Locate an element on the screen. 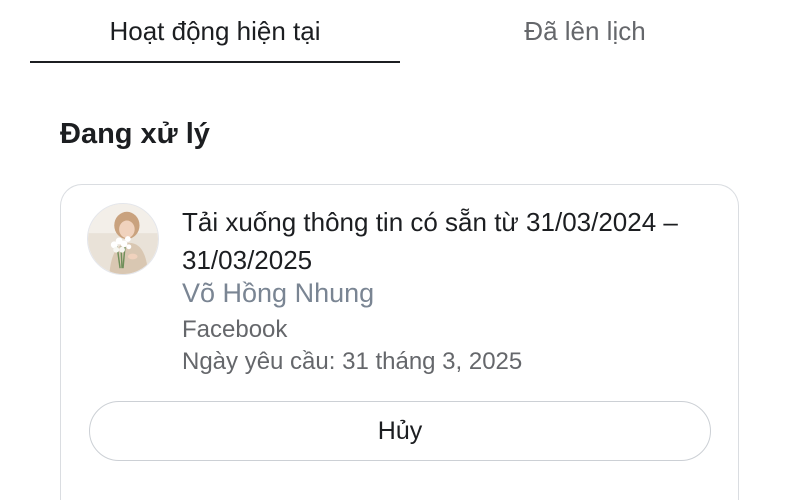 This screenshot has height=500, width=800. platform-label: Facebook is located at coordinates (235, 329).